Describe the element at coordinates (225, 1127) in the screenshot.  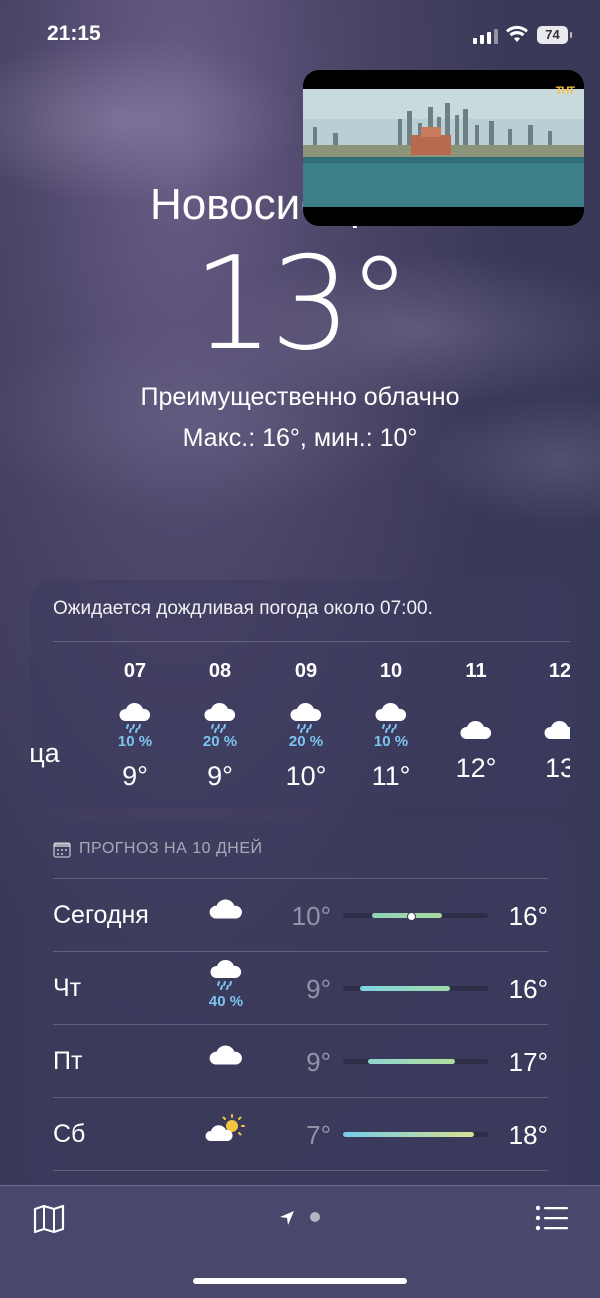
I see `partly-sunny-icon` at that location.